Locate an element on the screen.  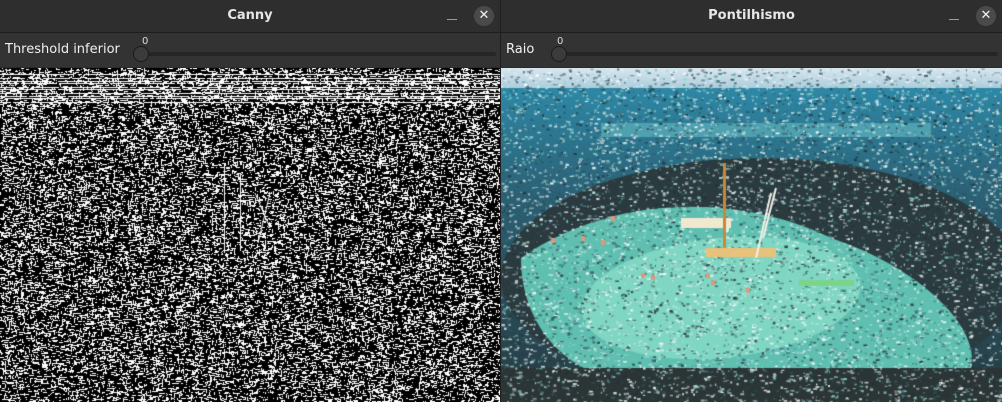
pontilhismo-titlebar: Pontilhismo ✕ is located at coordinates (751, 16).